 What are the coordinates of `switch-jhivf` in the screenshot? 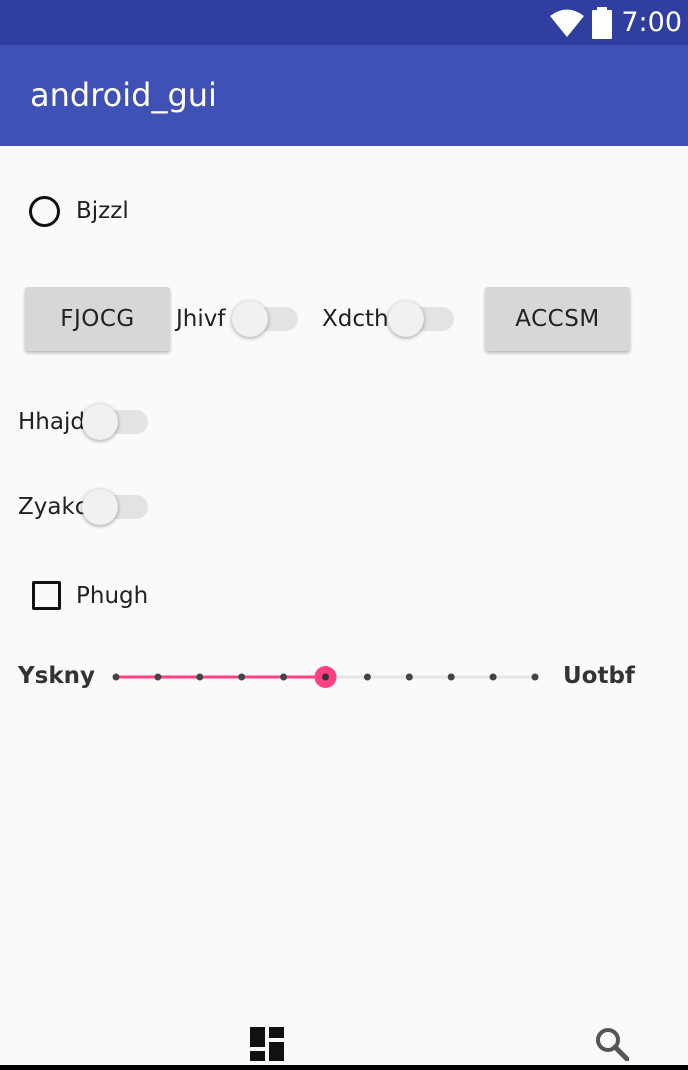 It's located at (265, 319).